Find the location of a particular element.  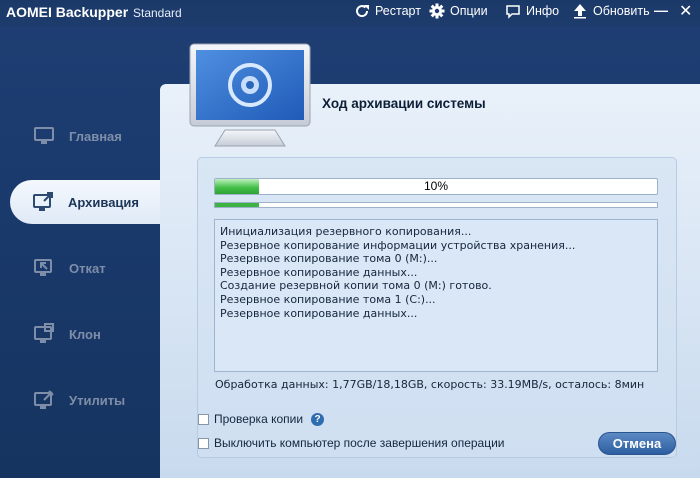

app-edition: Standard is located at coordinates (157, 13).